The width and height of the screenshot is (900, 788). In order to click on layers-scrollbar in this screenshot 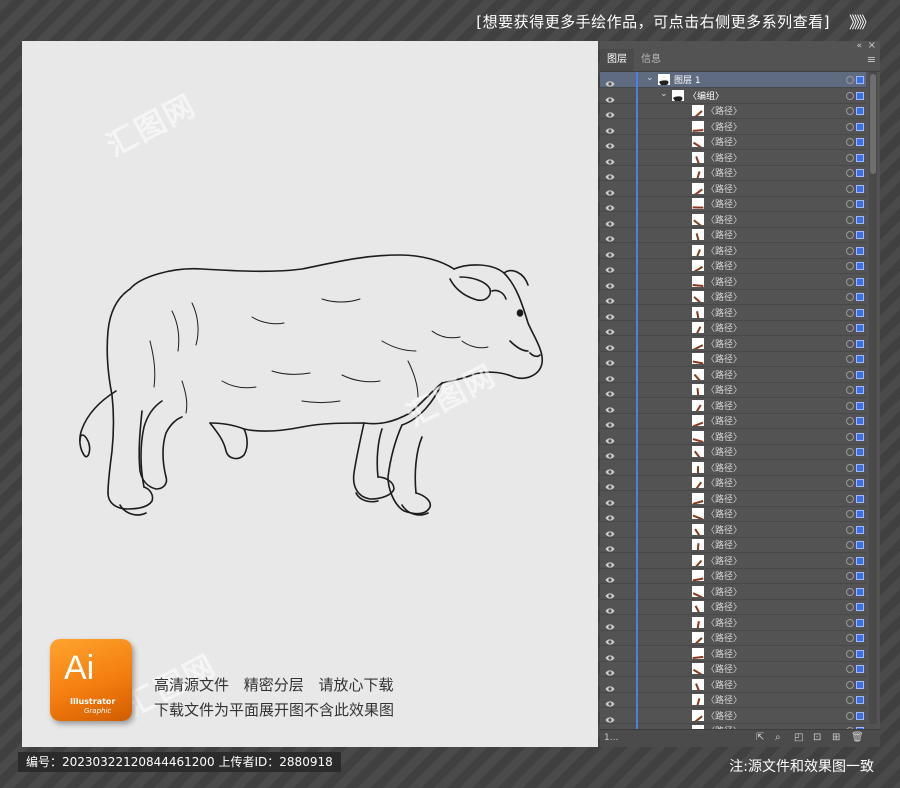, I will do `click(873, 398)`.